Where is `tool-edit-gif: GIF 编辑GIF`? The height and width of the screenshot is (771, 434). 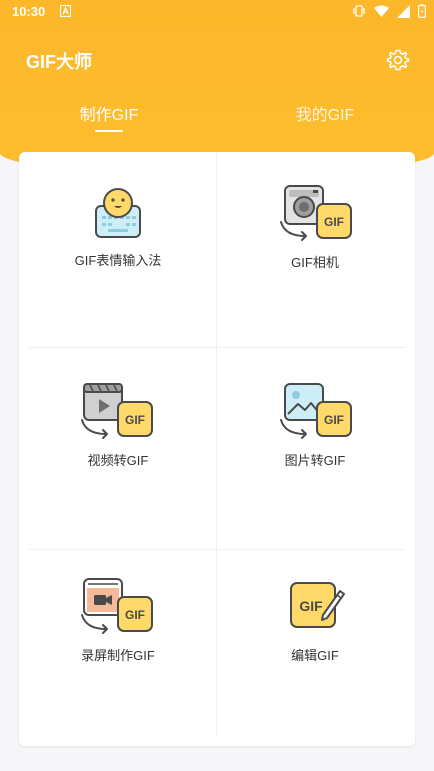
tool-edit-gif: GIF 编辑GIF is located at coordinates (315, 620).